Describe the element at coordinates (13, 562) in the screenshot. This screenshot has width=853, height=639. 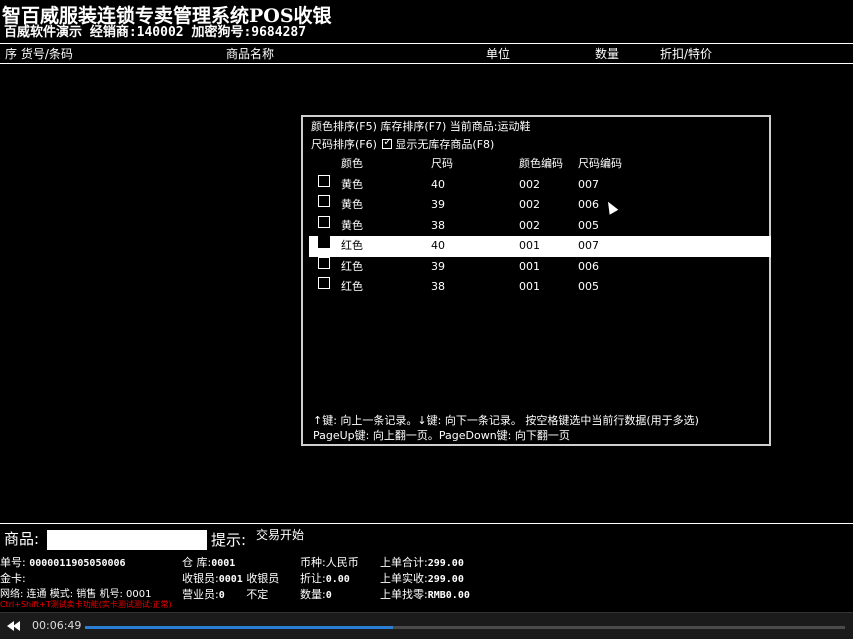
I see `order-number-label: 单号:` at that location.